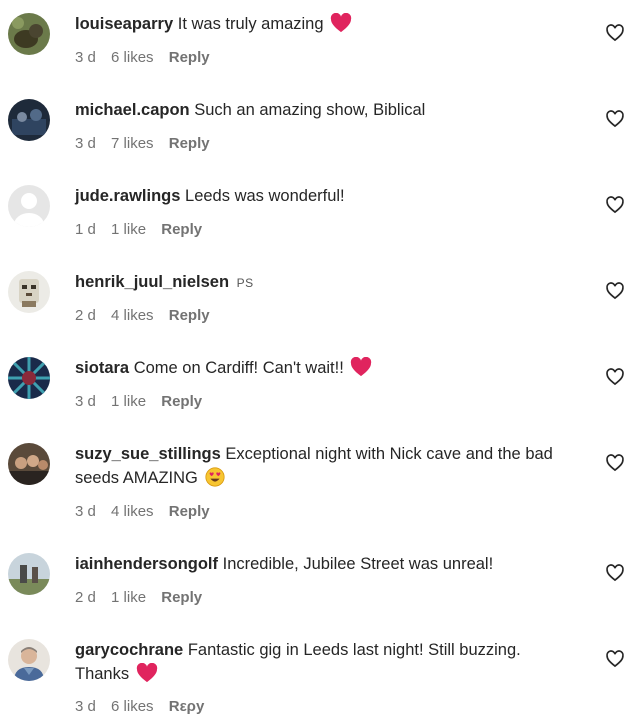 The height and width of the screenshot is (726, 634). What do you see at coordinates (310, 110) in the screenshot?
I see `comment-text: Such an amazing show, Biblical` at bounding box center [310, 110].